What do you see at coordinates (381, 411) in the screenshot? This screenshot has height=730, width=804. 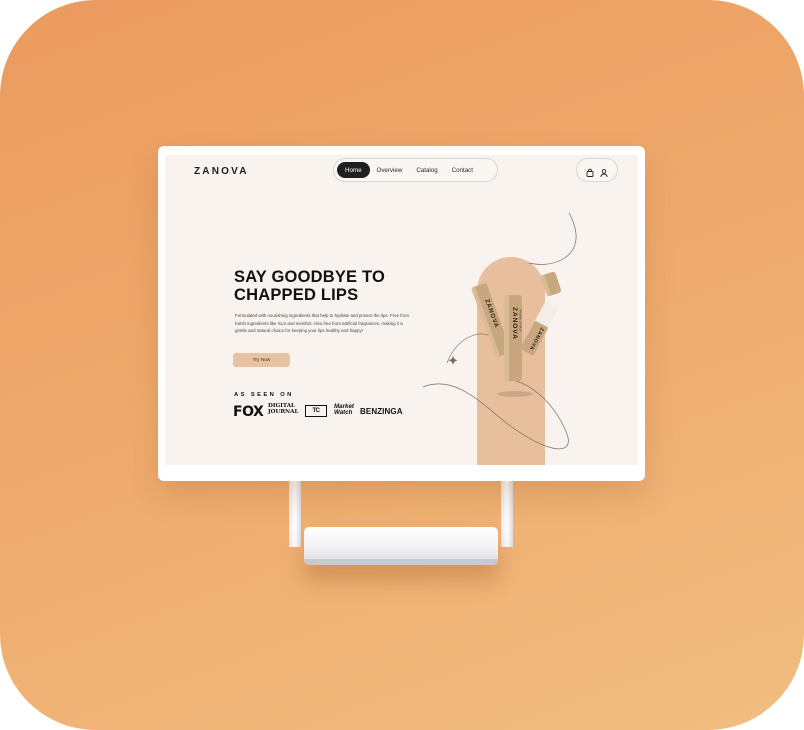 I see `benzinga-logo: BENZINGA` at bounding box center [381, 411].